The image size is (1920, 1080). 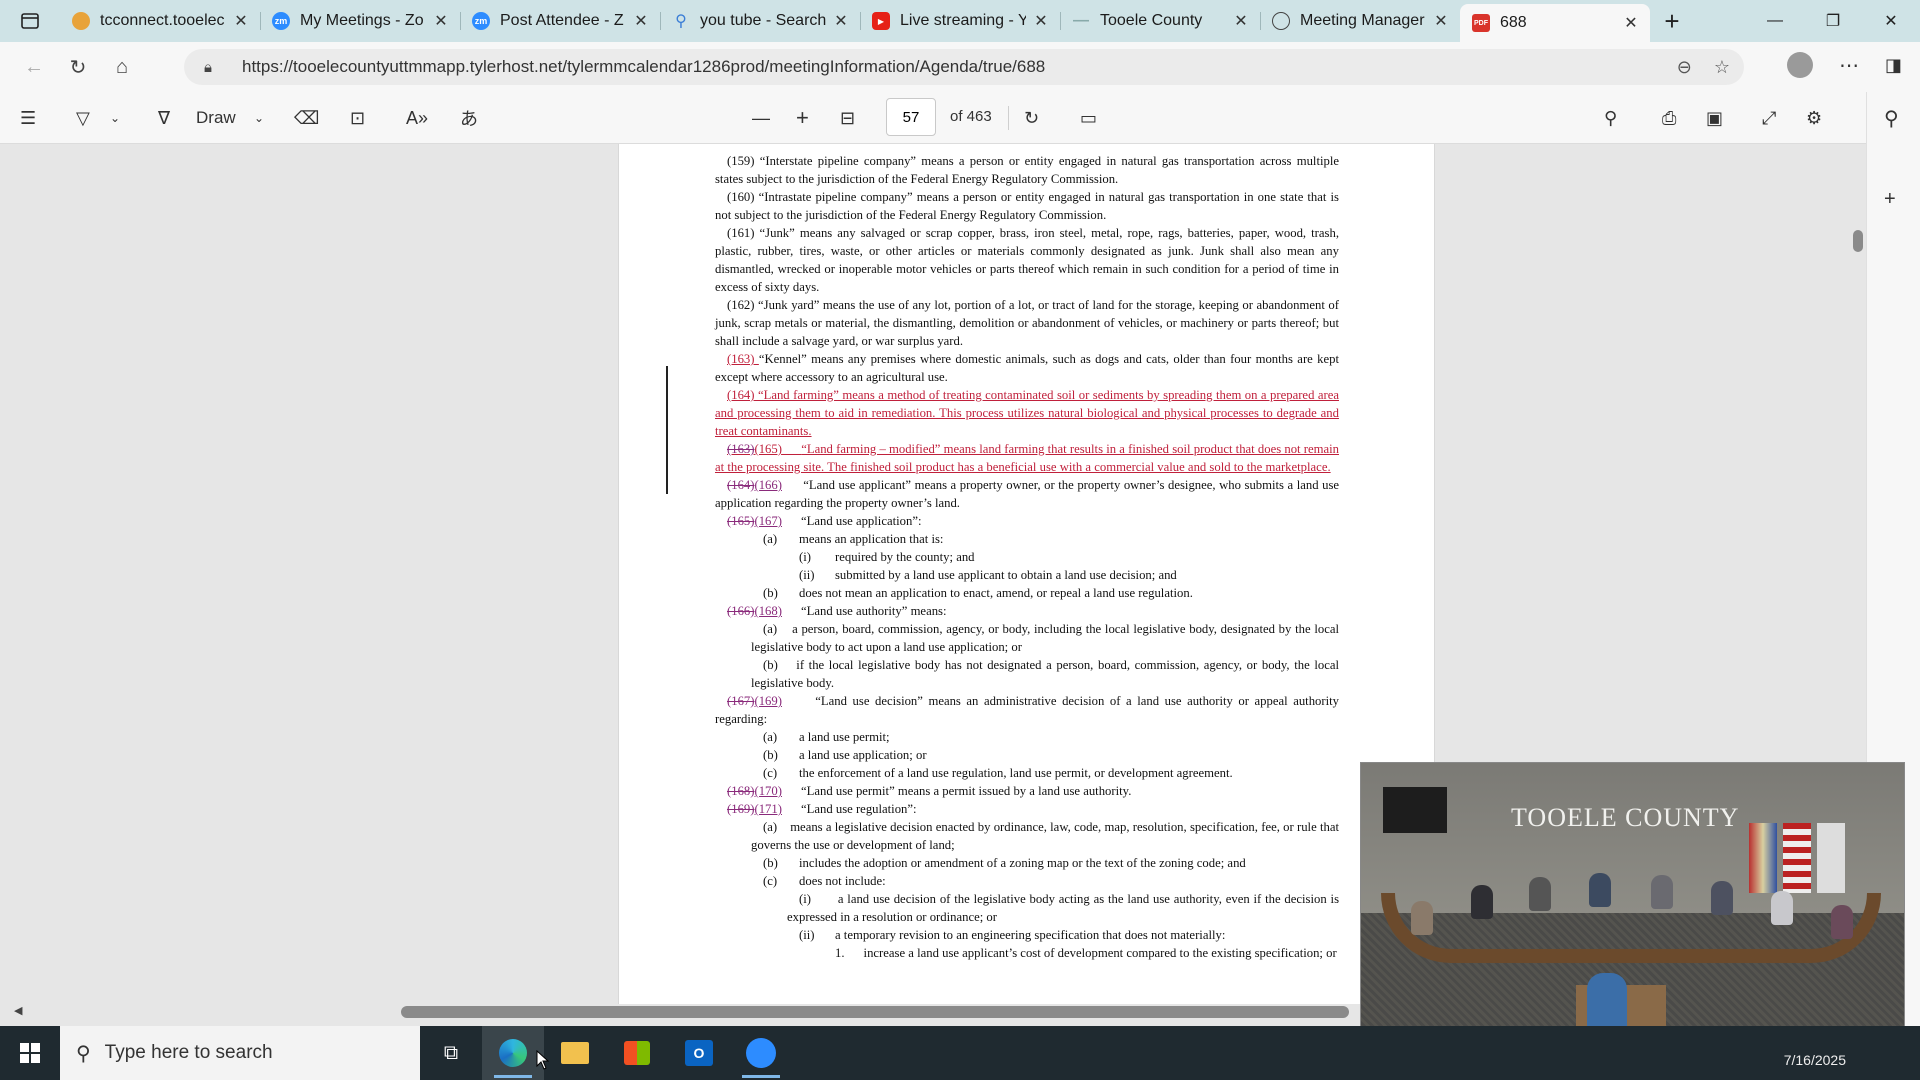 What do you see at coordinates (560, 21) in the screenshot?
I see `tab-post-attendee: zm Post Attendee - Z ✕` at bounding box center [560, 21].